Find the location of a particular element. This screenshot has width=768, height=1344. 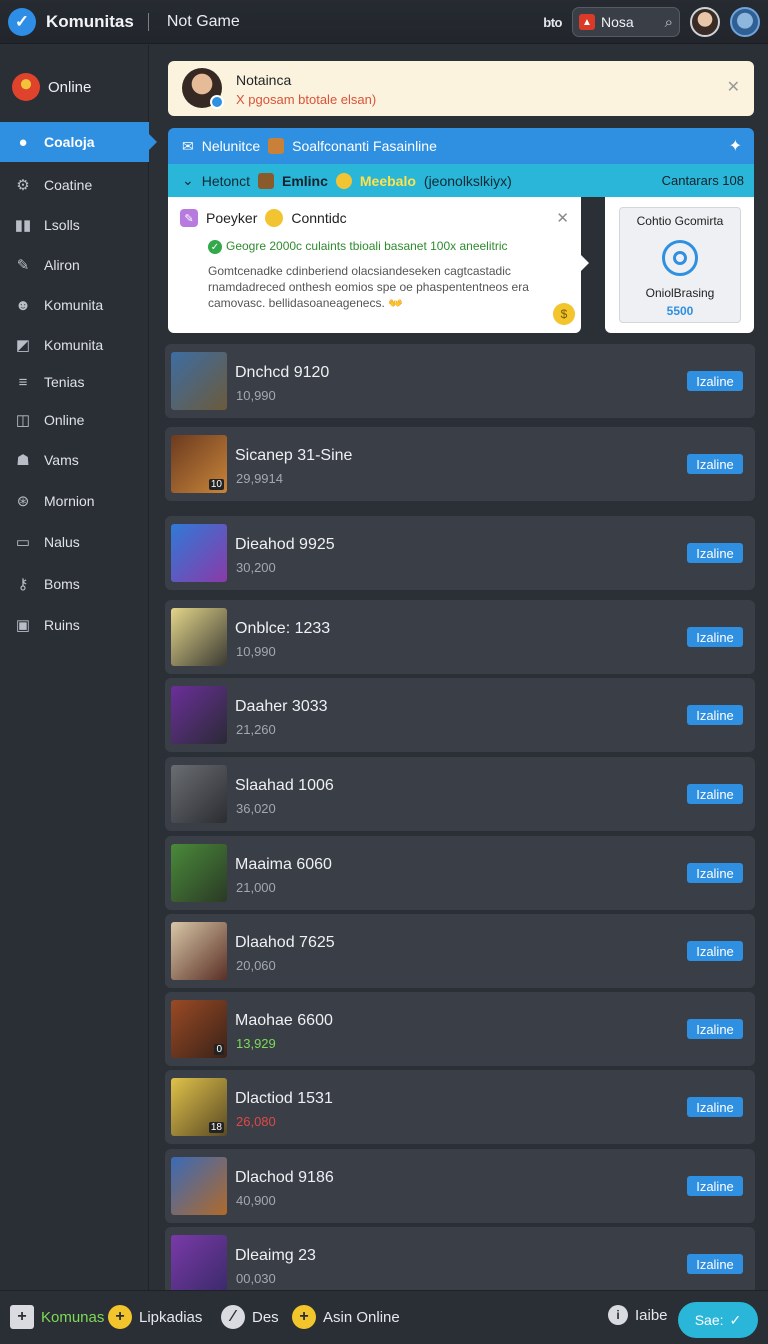

sub-banner-bold: Emlinc is located at coordinates (304, 180).